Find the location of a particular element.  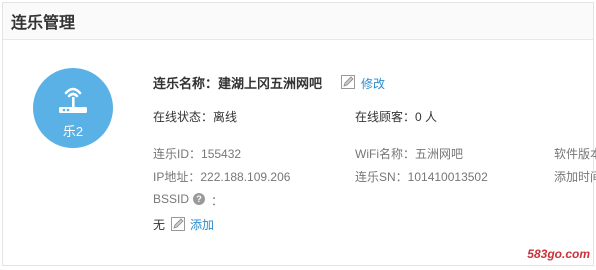

online-customers: 在线顾客：0 人 is located at coordinates (396, 116).